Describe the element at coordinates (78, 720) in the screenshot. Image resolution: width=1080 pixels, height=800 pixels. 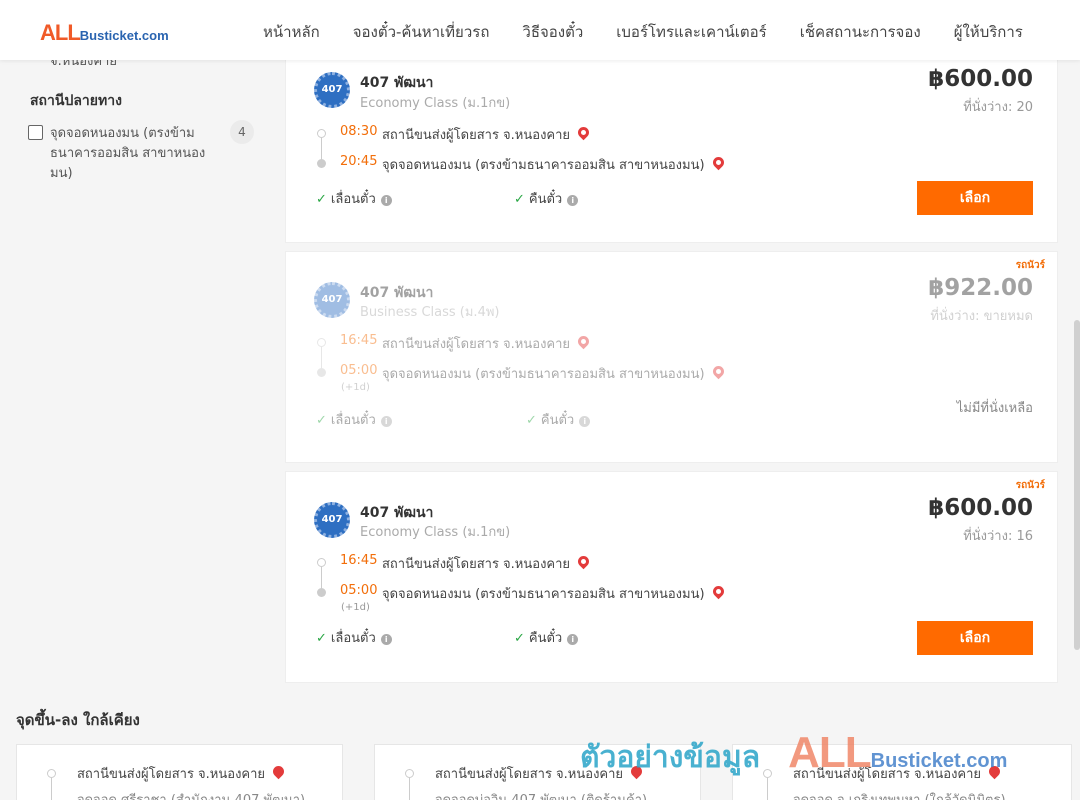
I see `nearby-stops-title: จุดขึ้น-ลง ใกล้เคียง` at that location.